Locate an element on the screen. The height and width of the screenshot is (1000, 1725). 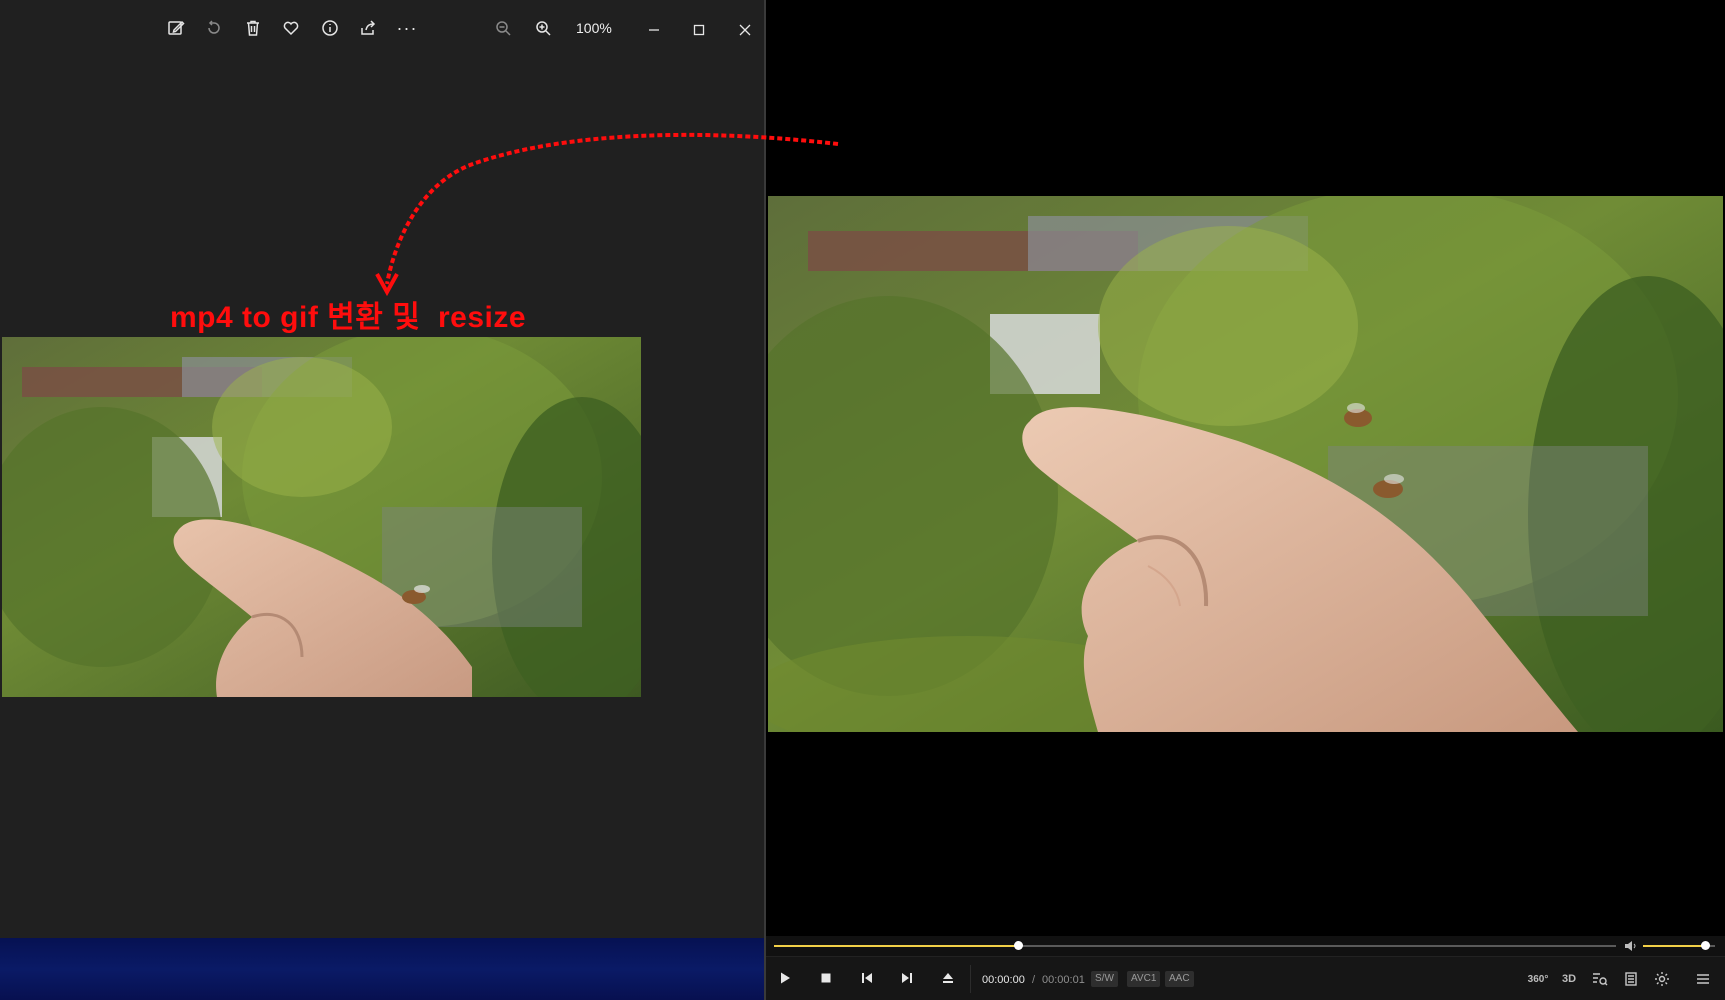
close-button is located at coordinates (745, 30).